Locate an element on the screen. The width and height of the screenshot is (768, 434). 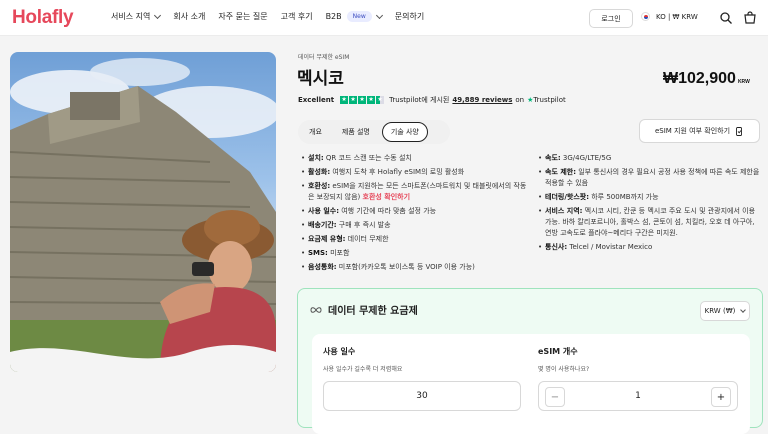
increment-button: + is located at coordinates (721, 397).